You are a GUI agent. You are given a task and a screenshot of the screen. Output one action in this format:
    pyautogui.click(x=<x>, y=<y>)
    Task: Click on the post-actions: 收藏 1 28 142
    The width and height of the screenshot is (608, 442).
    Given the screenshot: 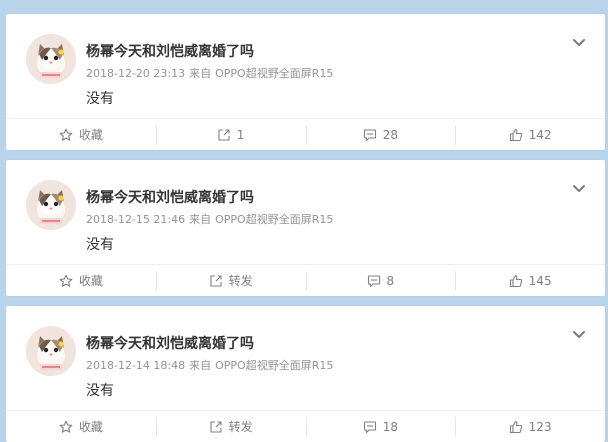 What is the action you would take?
    pyautogui.click(x=305, y=134)
    